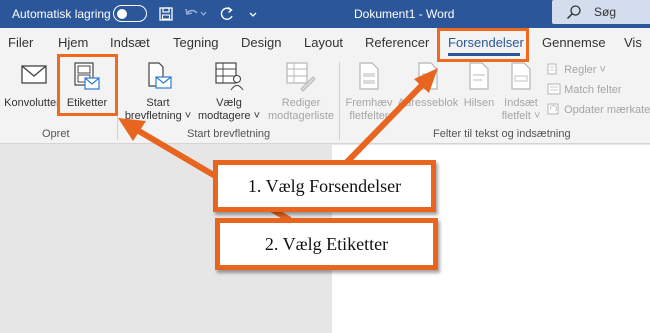 Image resolution: width=650 pixels, height=333 pixels. What do you see at coordinates (386, 122) in the screenshot?
I see `arrow-to-forsendelser` at bounding box center [386, 122].